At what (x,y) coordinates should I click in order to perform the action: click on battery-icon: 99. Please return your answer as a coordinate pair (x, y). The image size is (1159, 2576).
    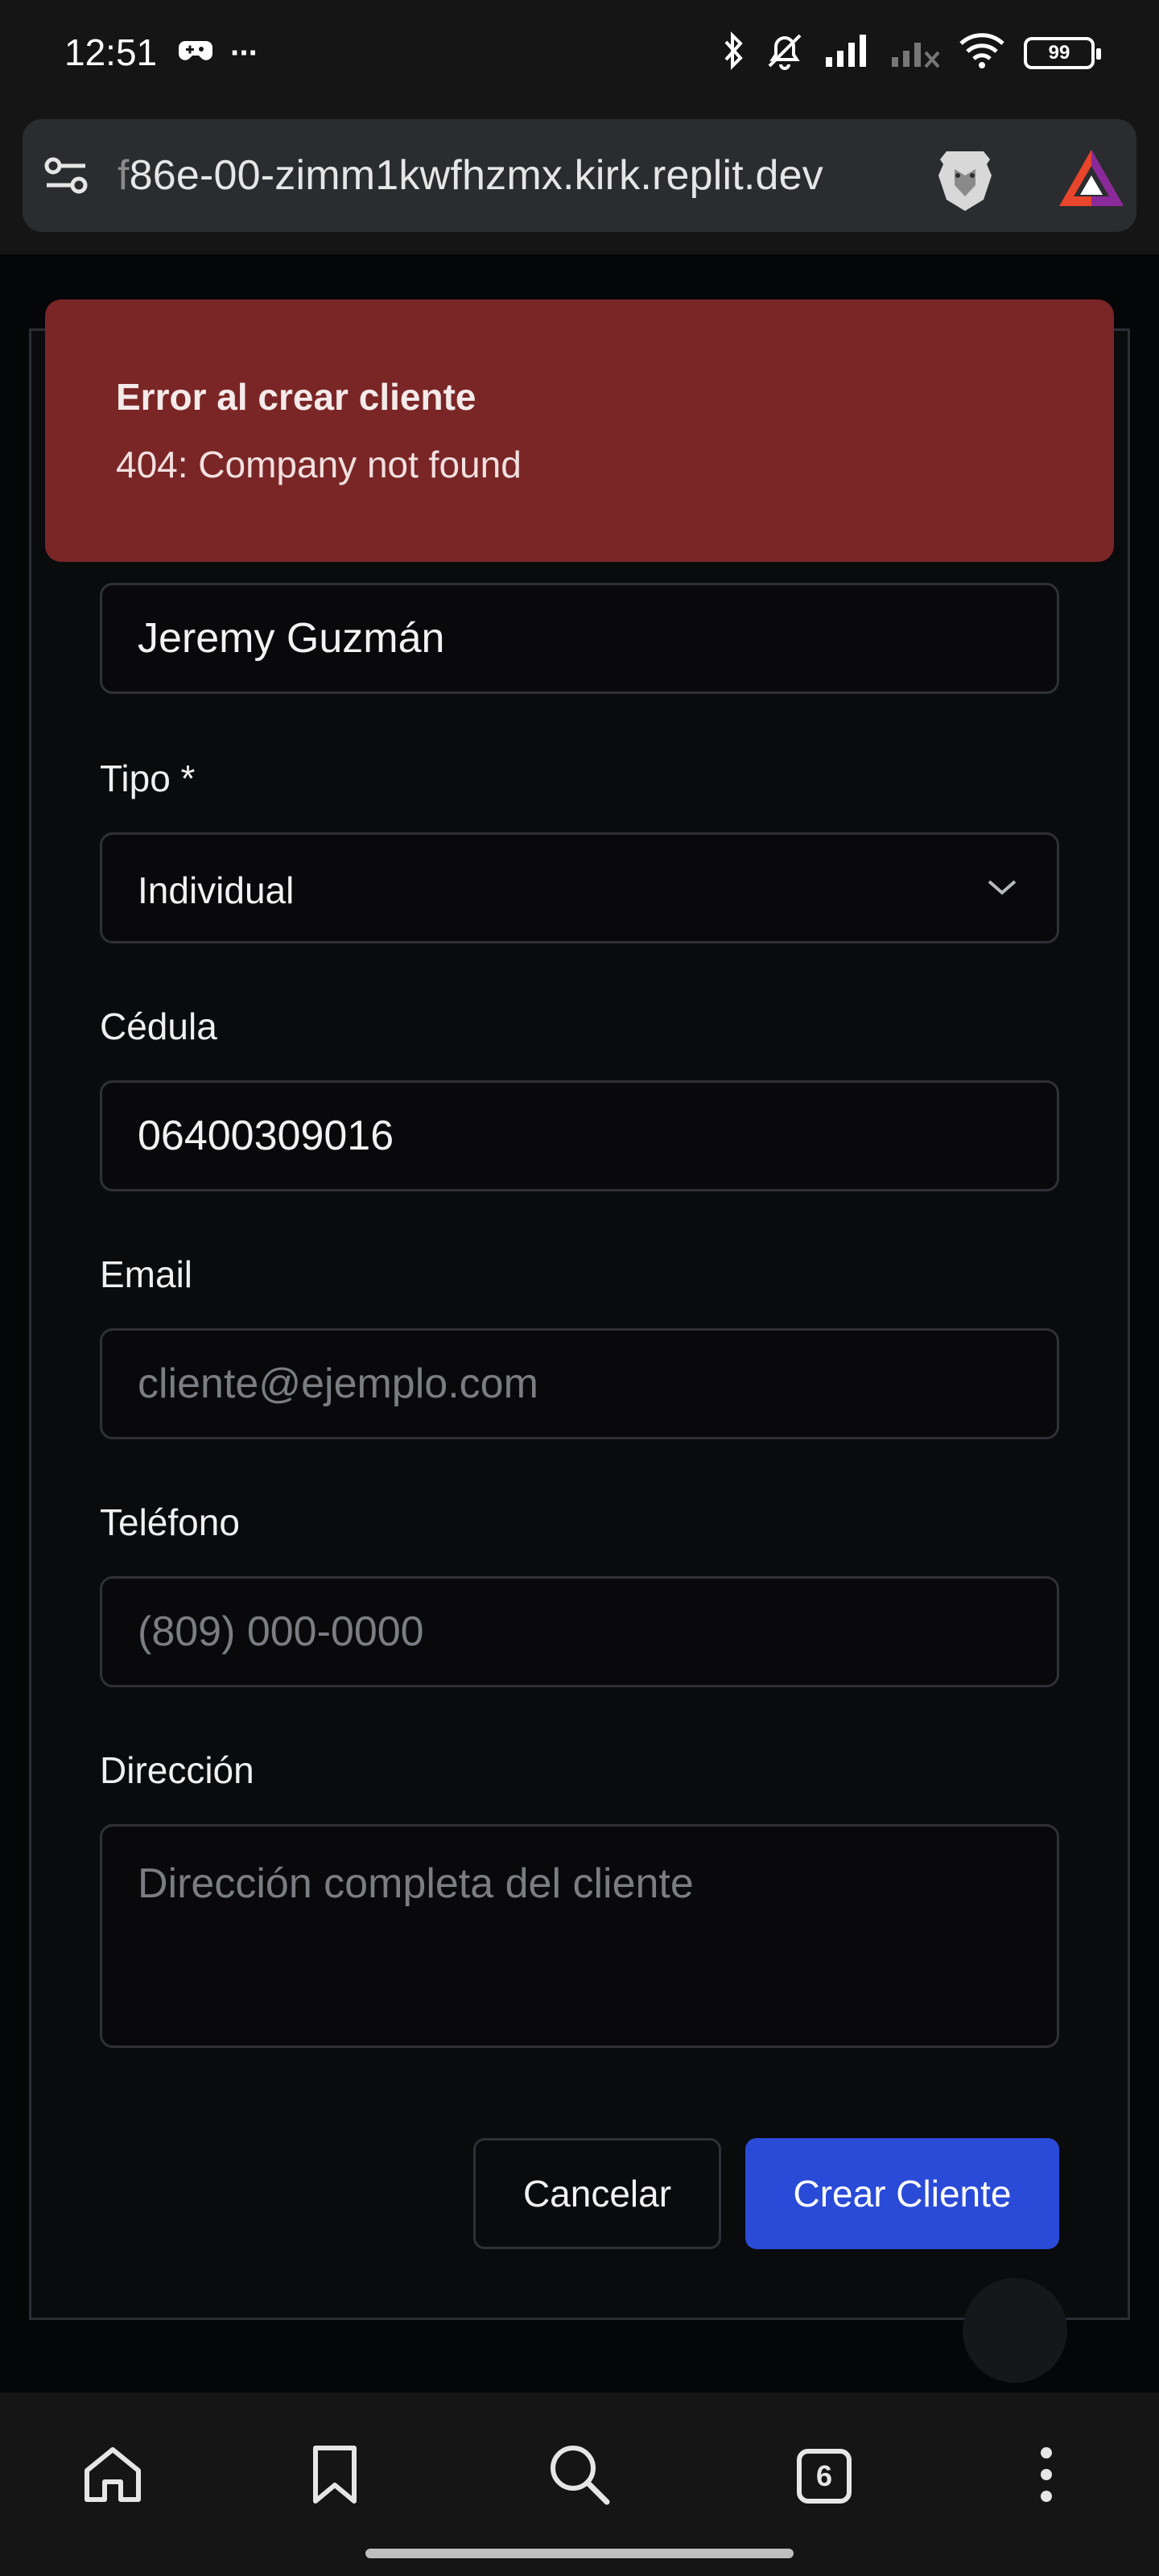
    Looking at the image, I should click on (1062, 53).